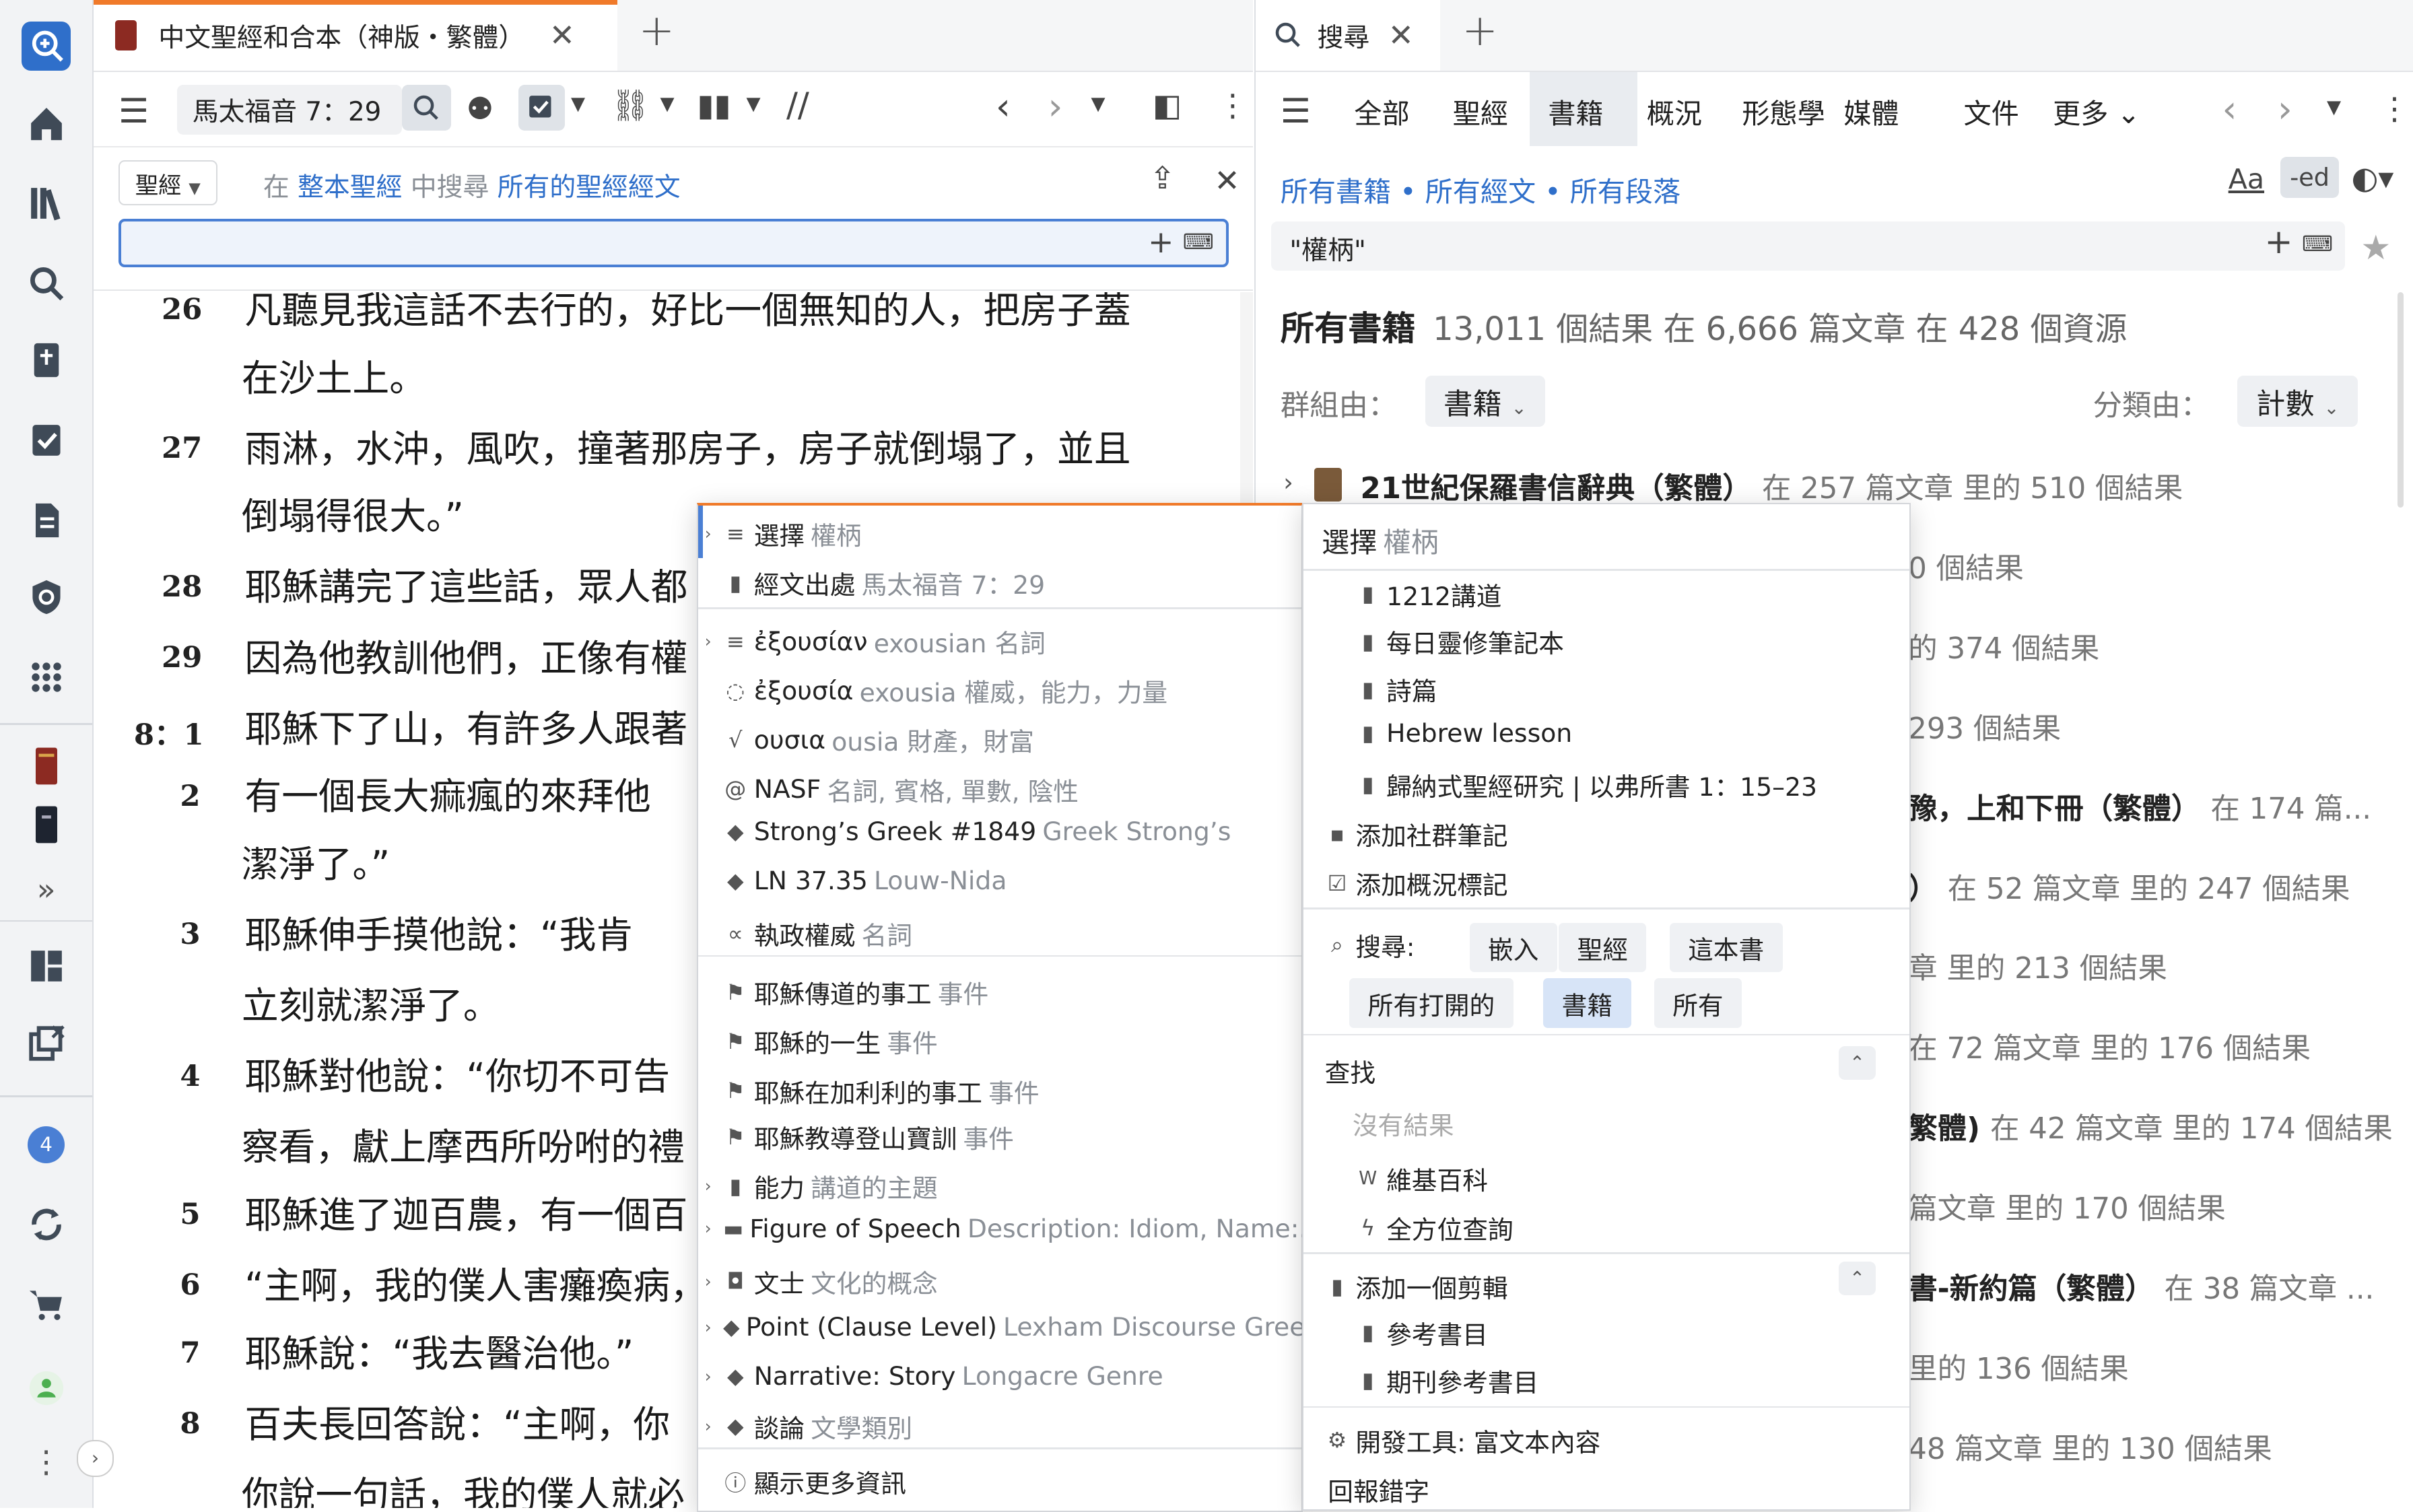 This screenshot has height=1512, width=2413. What do you see at coordinates (1632, 1178) in the screenshot?
I see `wikipedia-item: W 維基百科` at bounding box center [1632, 1178].